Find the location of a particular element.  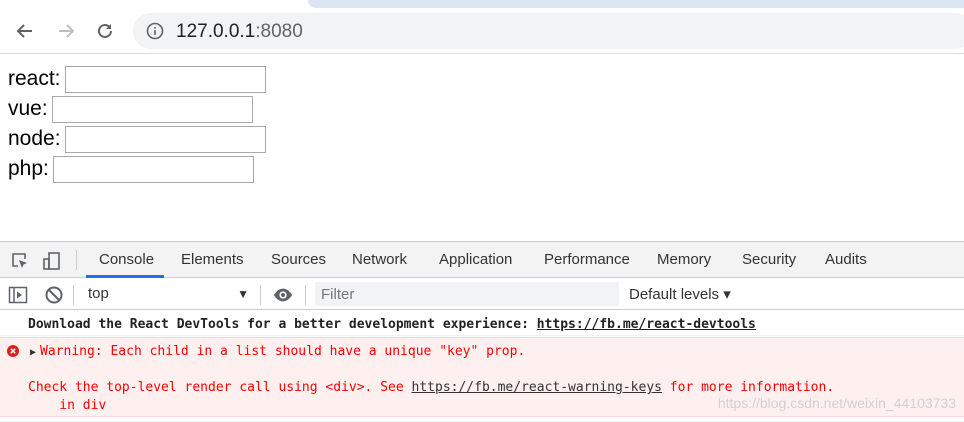

tab-sources: Sources is located at coordinates (298, 259).